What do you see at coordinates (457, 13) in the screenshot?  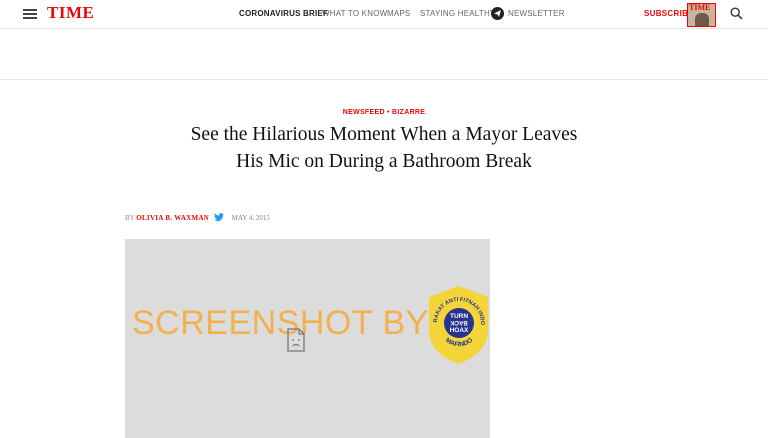 I see `nav-staying-healthy: STAYING HEALTHY` at bounding box center [457, 13].